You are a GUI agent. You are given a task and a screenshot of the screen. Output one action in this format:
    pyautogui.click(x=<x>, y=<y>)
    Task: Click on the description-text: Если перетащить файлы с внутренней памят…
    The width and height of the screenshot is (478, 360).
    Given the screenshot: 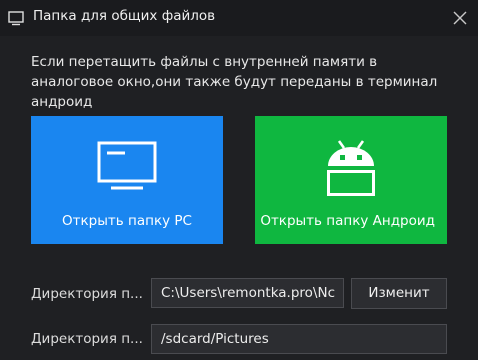 What is the action you would take?
    pyautogui.click(x=234, y=82)
    